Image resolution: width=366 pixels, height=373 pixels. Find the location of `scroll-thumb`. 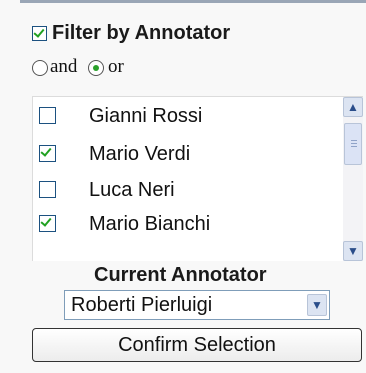

scroll-thumb is located at coordinates (353, 144).